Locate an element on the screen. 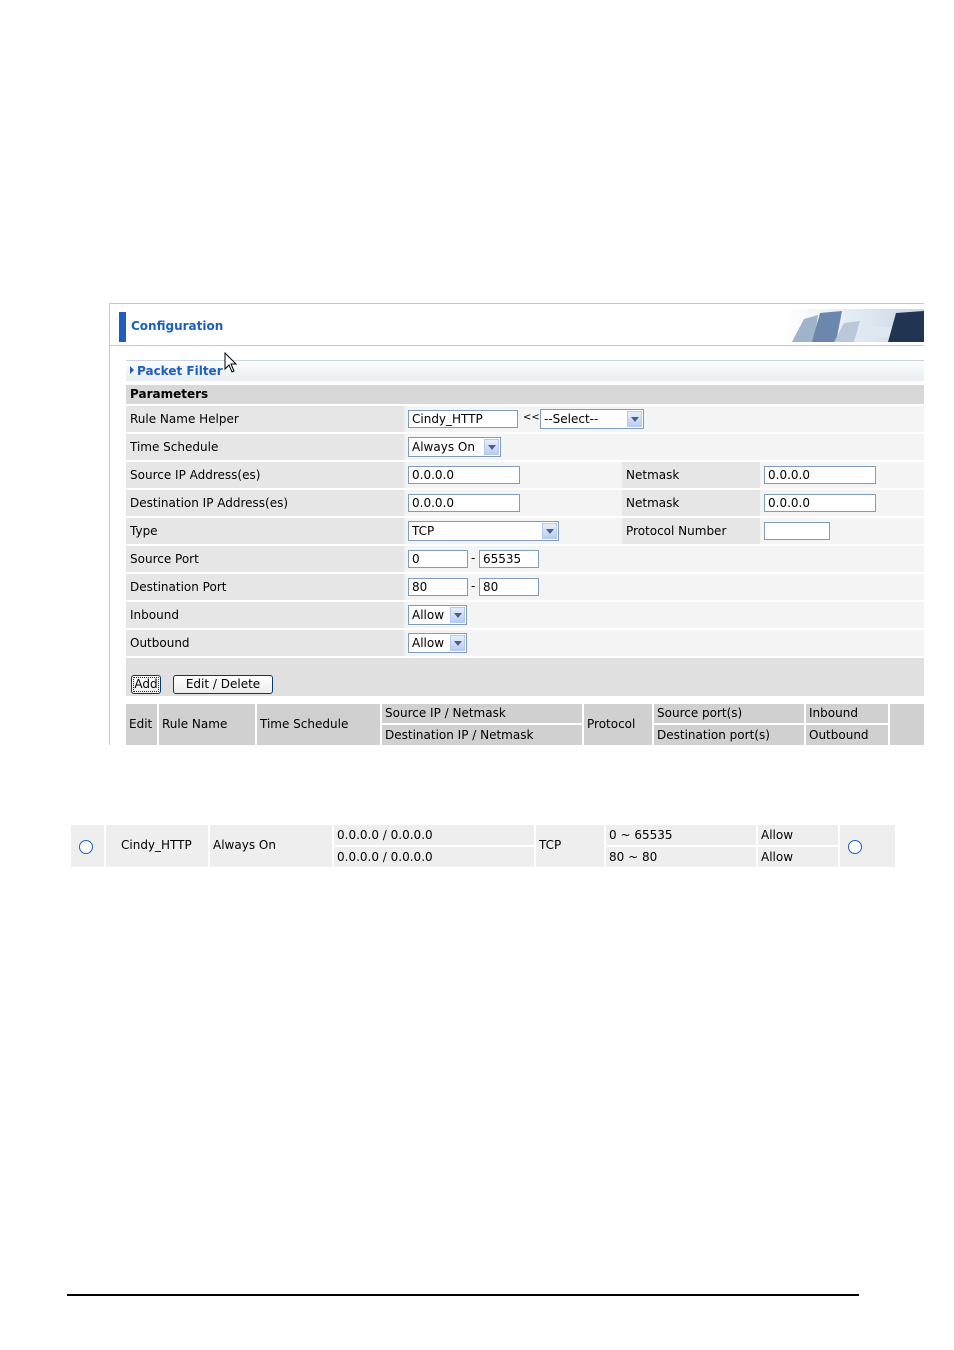 The height and width of the screenshot is (1350, 954). edit-radio is located at coordinates (86, 847).